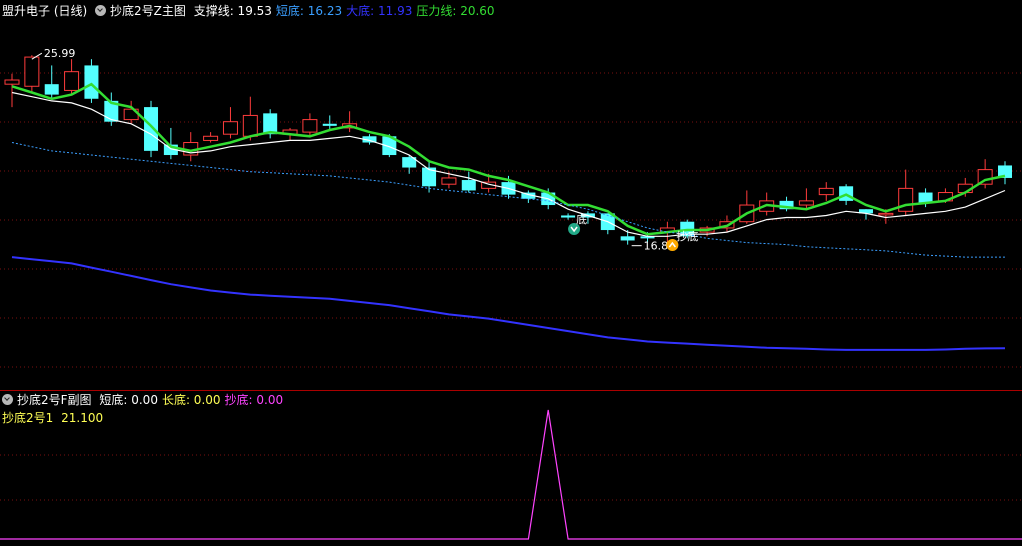 The image size is (1022, 546). Describe the element at coordinates (581, 219) in the screenshot. I see `buy-signal-1-label: 底` at that location.